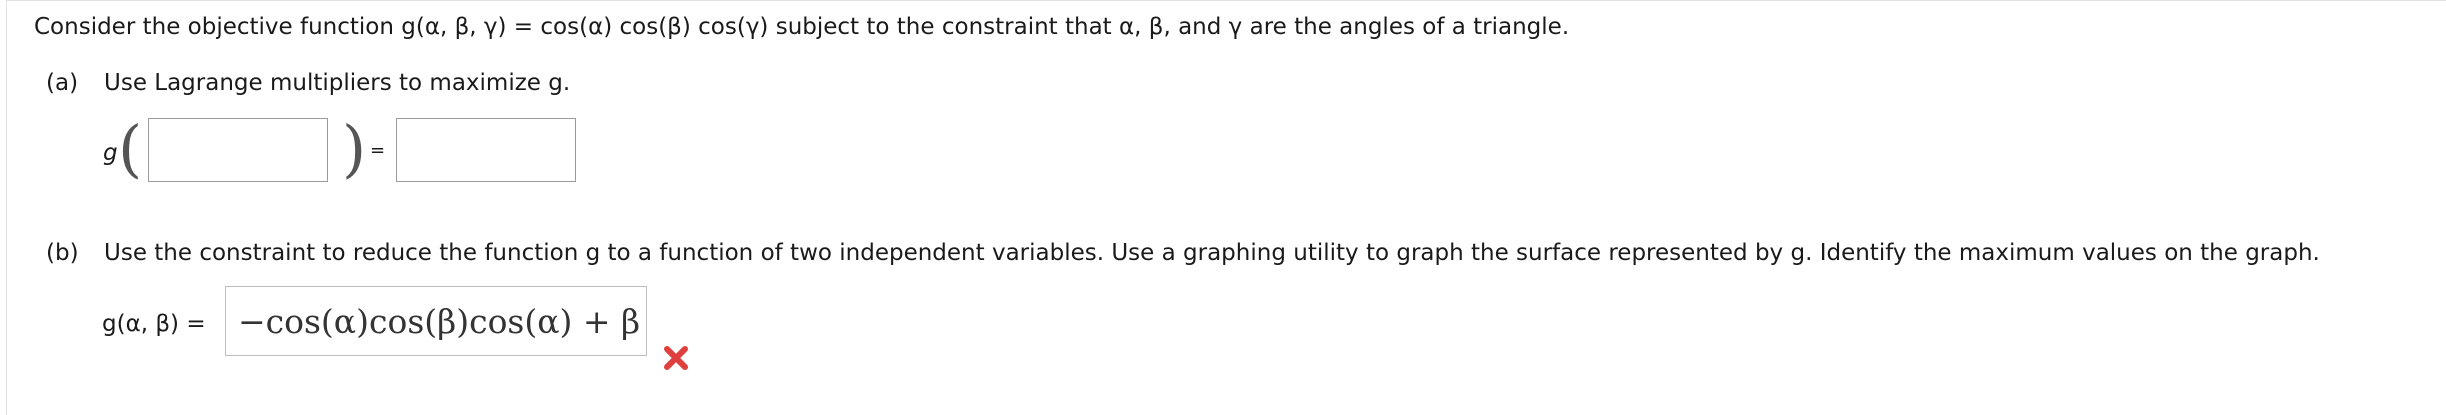 The width and height of the screenshot is (2446, 415). Describe the element at coordinates (110, 153) in the screenshot. I see `part-a-function-name: g` at that location.